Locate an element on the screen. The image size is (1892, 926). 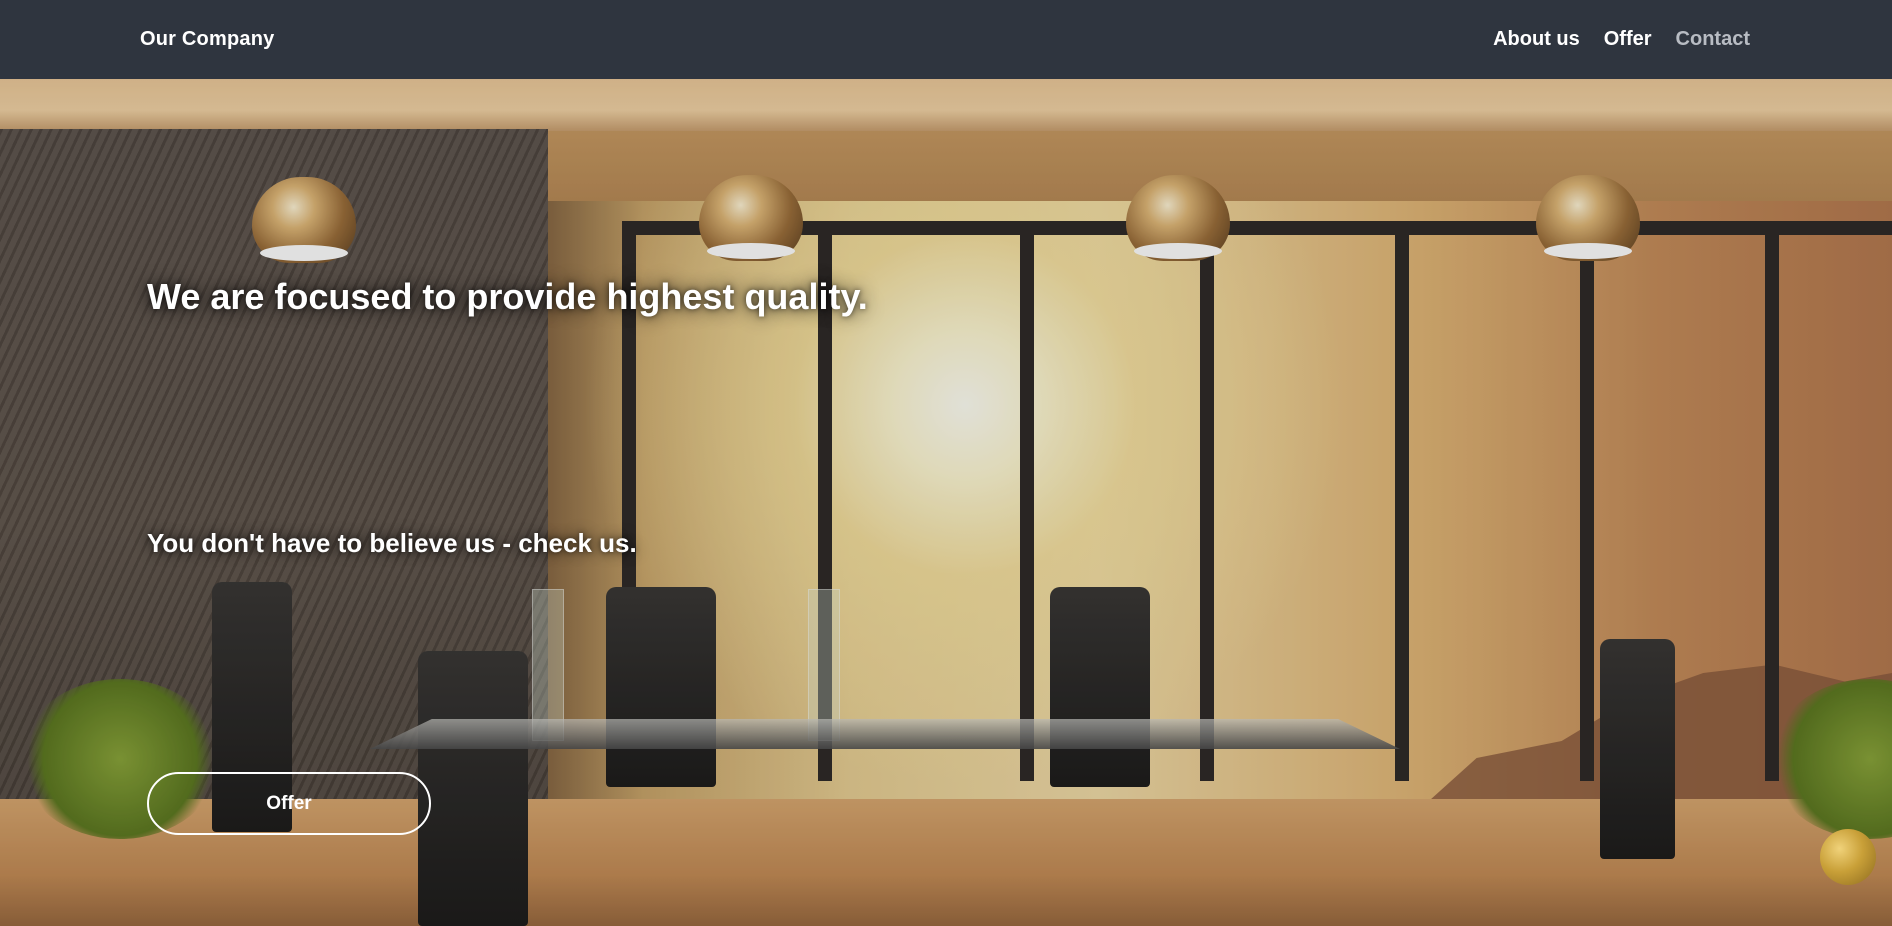
nav-link-about-us: About us is located at coordinates (1536, 39).